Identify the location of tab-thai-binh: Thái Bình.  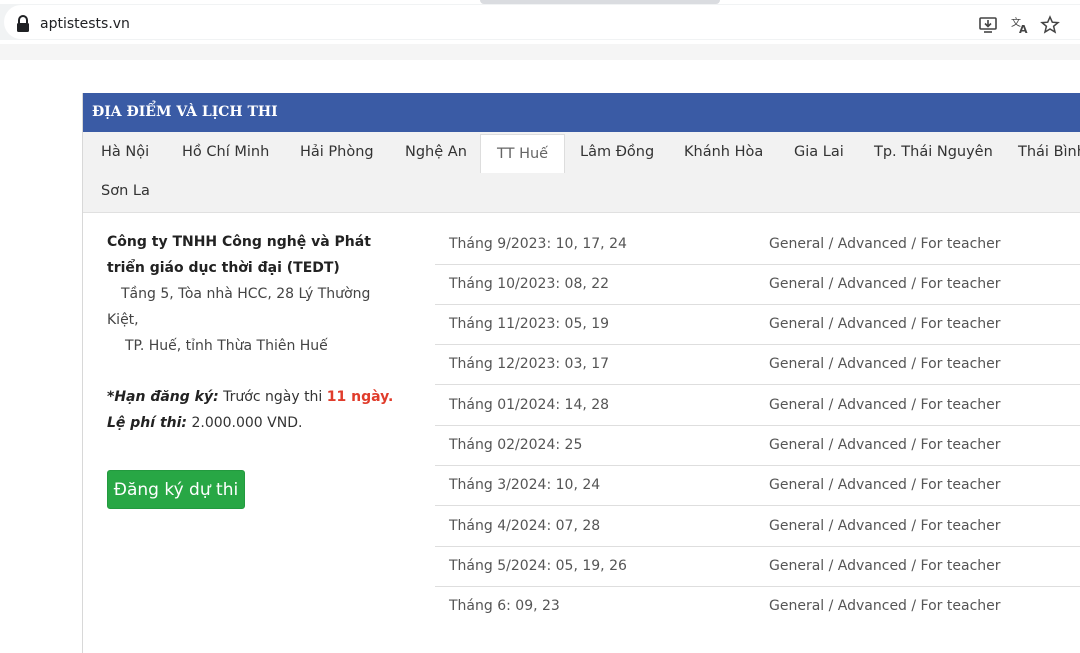
(1049, 152).